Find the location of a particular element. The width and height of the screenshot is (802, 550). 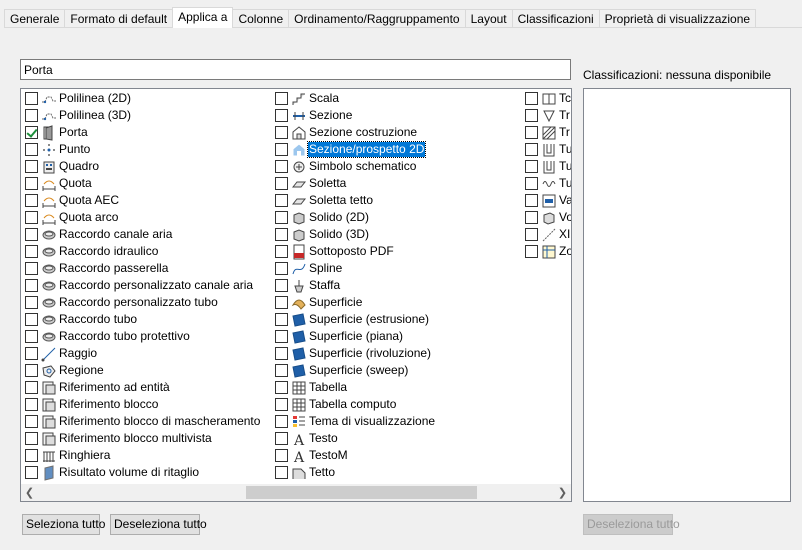

scrollbar-thumb is located at coordinates (361, 492).